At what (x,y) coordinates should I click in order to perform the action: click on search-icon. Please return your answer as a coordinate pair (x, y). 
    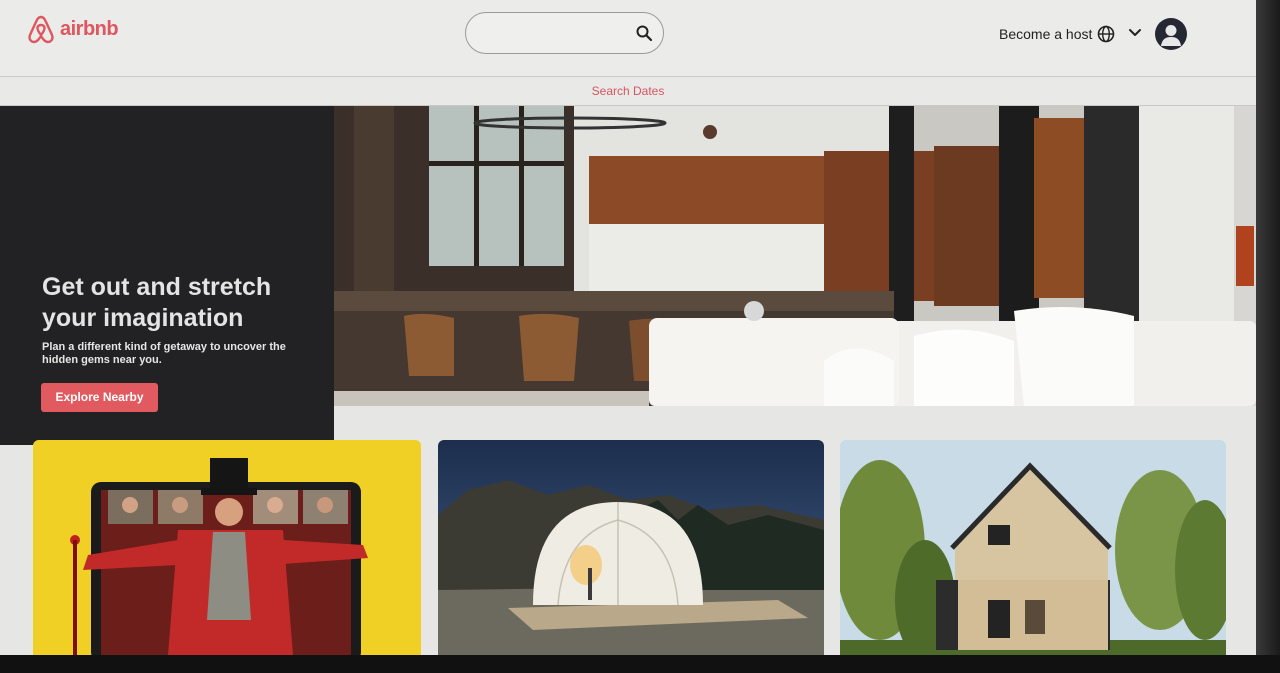
    Looking at the image, I should click on (644, 33).